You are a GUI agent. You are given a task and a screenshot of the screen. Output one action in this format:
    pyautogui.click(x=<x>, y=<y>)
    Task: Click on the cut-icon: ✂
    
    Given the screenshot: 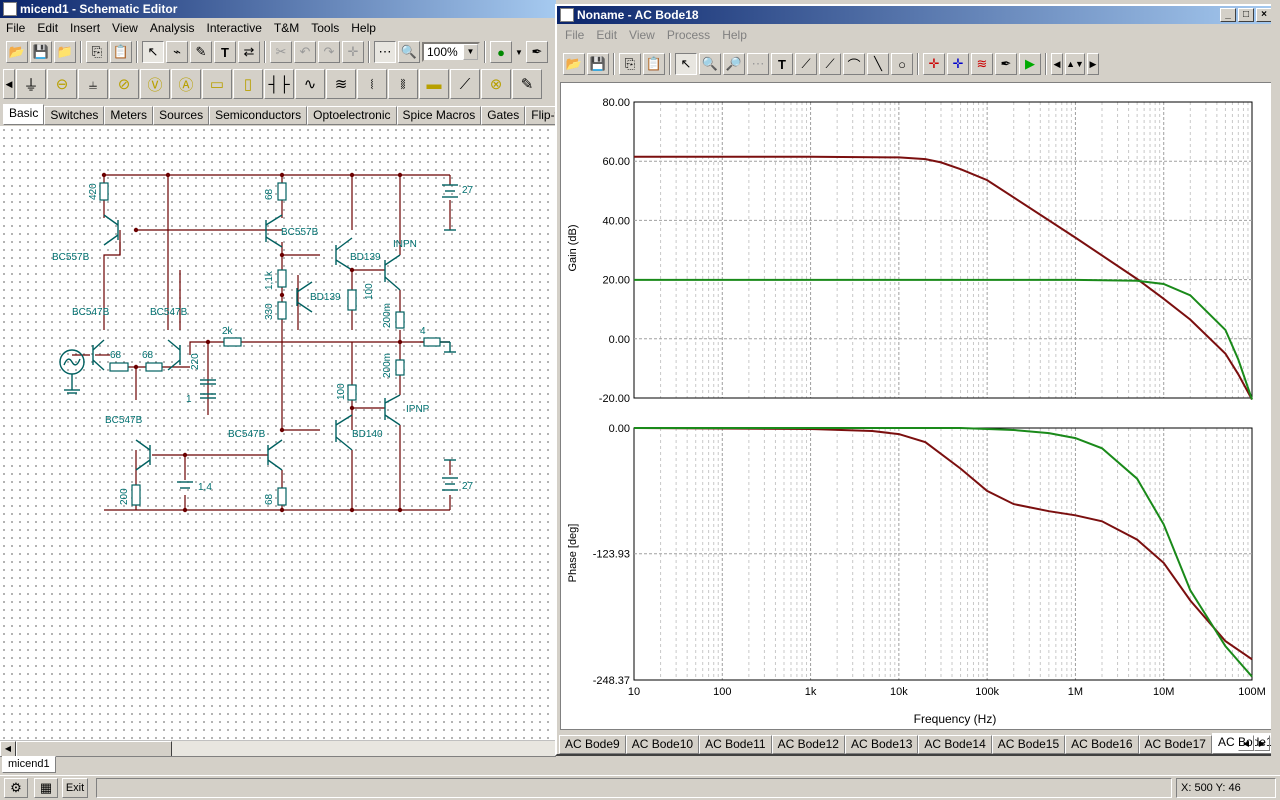 What is the action you would take?
    pyautogui.click(x=281, y=52)
    